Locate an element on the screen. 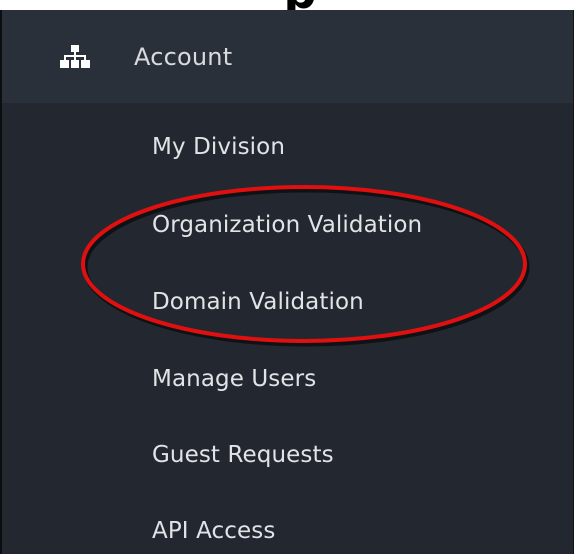 This screenshot has height=554, width=574. menu-item-label: Organization Validation is located at coordinates (287, 225).